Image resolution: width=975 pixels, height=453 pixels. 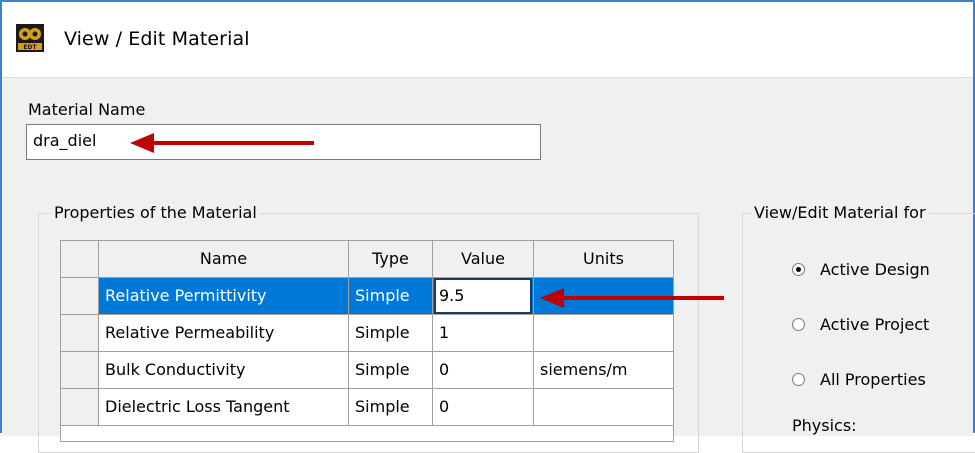 What do you see at coordinates (224, 333) in the screenshot?
I see `property-name: Relative Permeability` at bounding box center [224, 333].